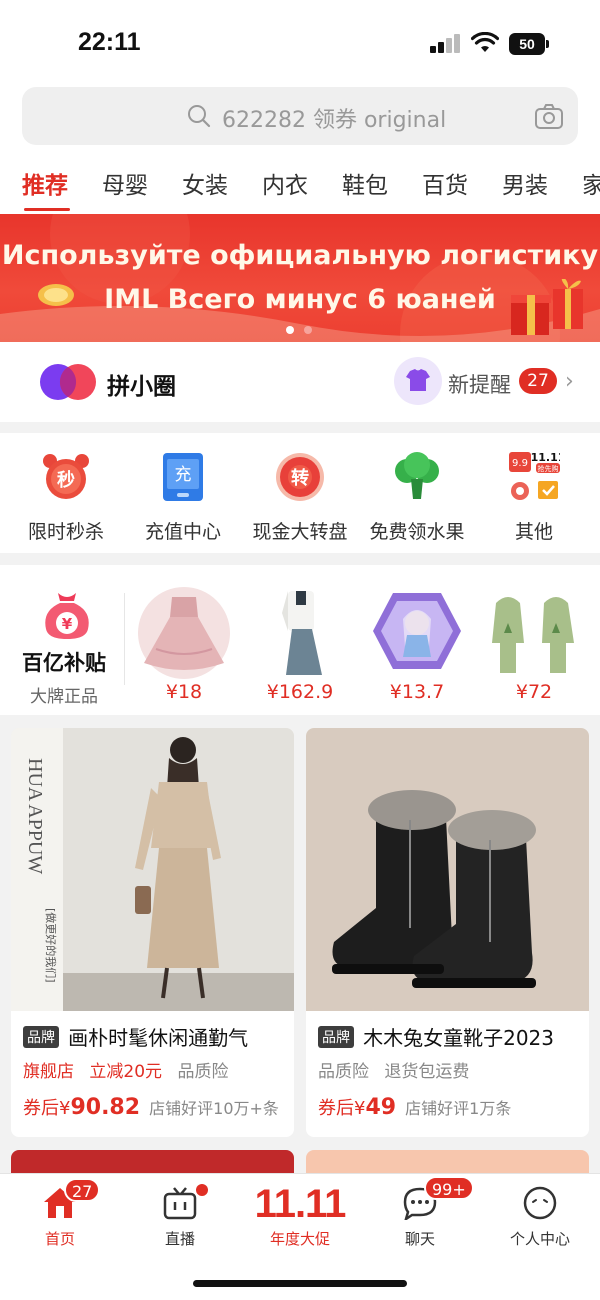 The height and width of the screenshot is (1300, 600). What do you see at coordinates (300, 644) in the screenshot?
I see `subsidy-product: ¥162.9` at bounding box center [300, 644].